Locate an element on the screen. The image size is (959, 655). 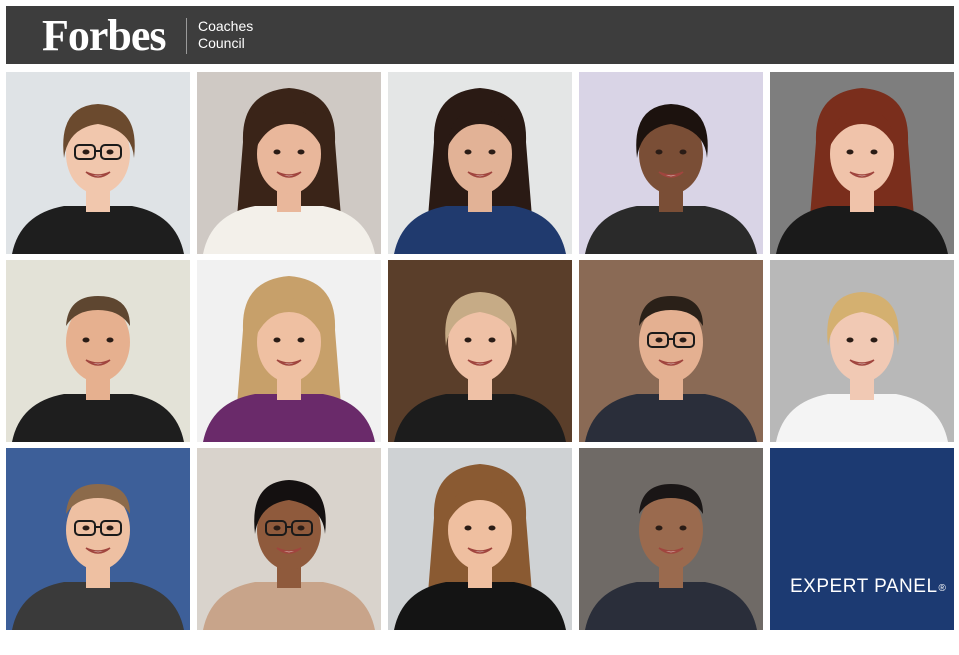
forbes-header: Forbes Coaches Council is located at coordinates (480, 35).